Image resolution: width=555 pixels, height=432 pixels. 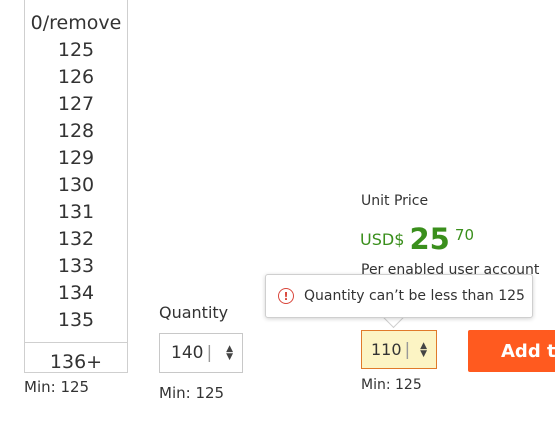 I want to click on dropdown-option: 0/remove, so click(x=76, y=23).